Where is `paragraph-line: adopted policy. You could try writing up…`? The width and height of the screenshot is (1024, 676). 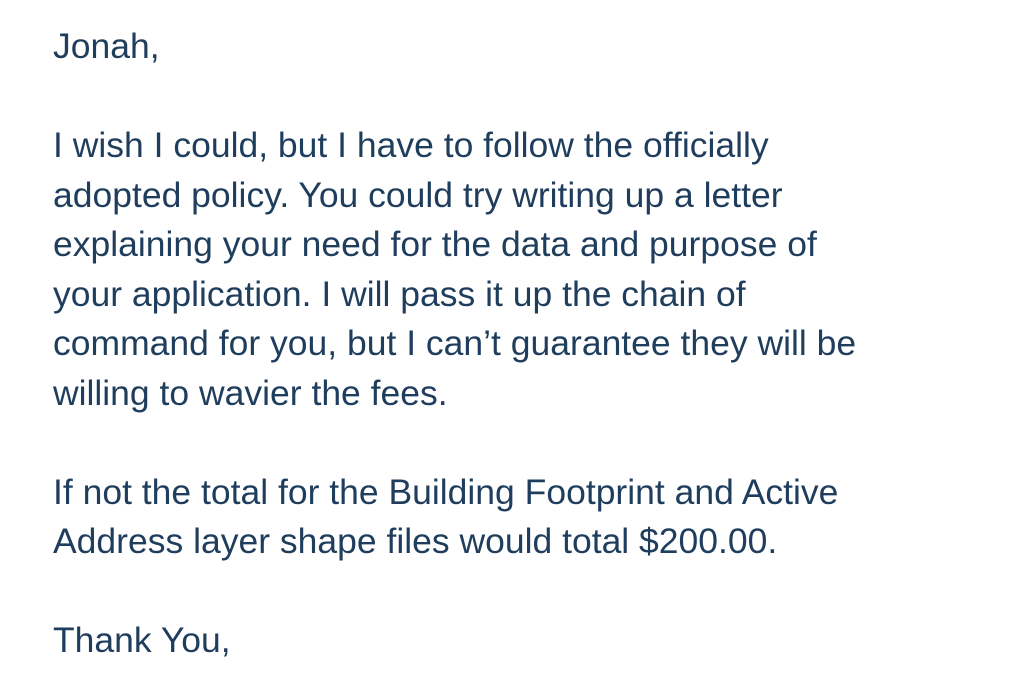
paragraph-line: adopted policy. You could try writing up… is located at coordinates (418, 194).